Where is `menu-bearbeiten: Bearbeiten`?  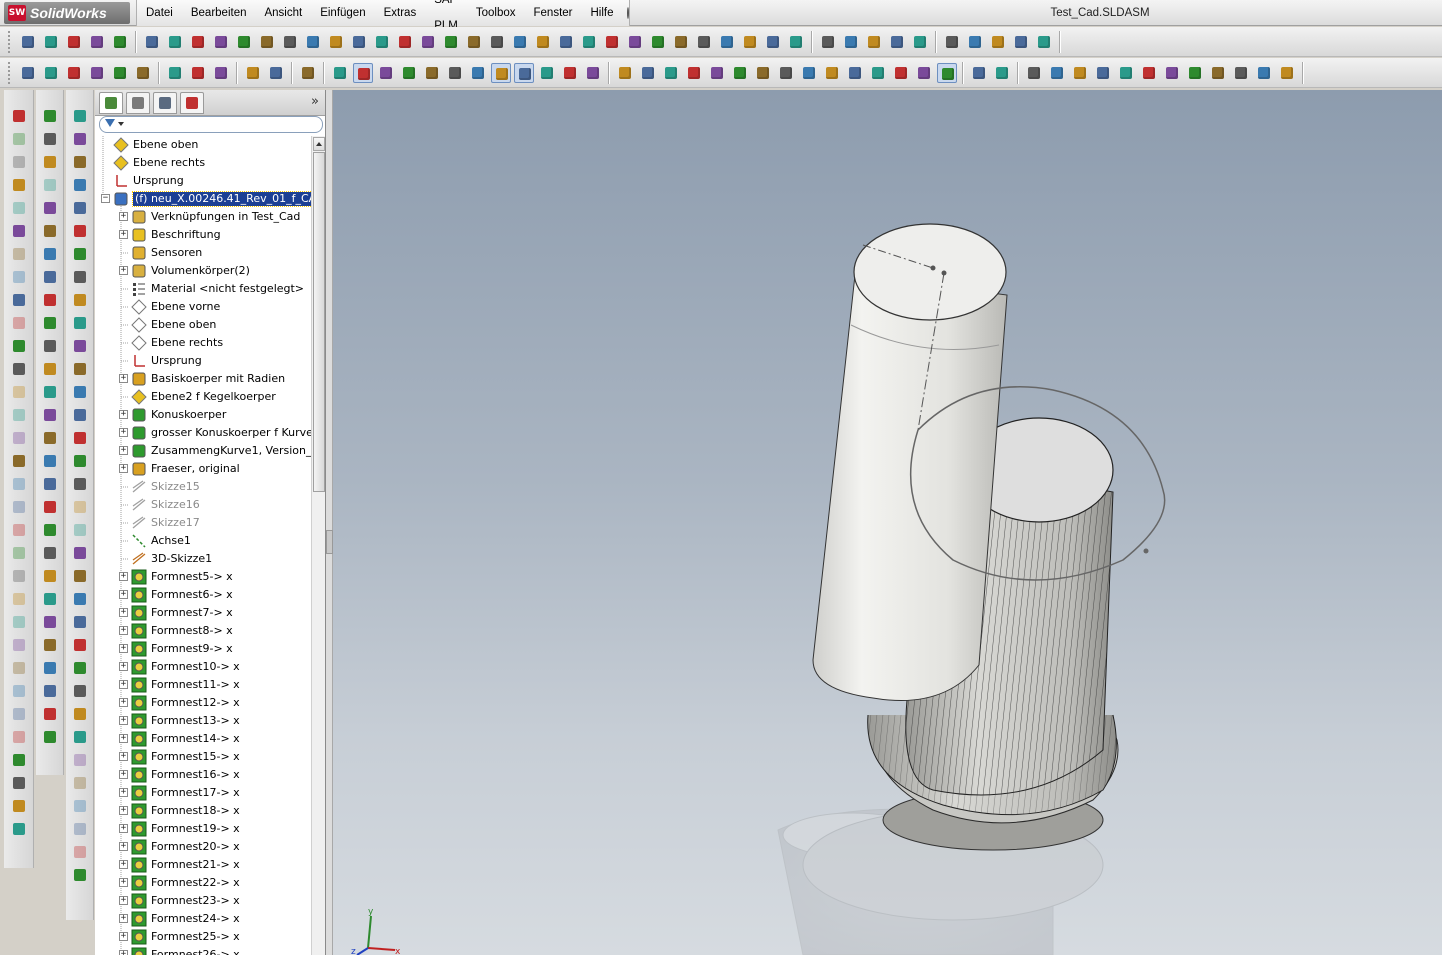 menu-bearbeiten: Bearbeiten is located at coordinates (219, 13).